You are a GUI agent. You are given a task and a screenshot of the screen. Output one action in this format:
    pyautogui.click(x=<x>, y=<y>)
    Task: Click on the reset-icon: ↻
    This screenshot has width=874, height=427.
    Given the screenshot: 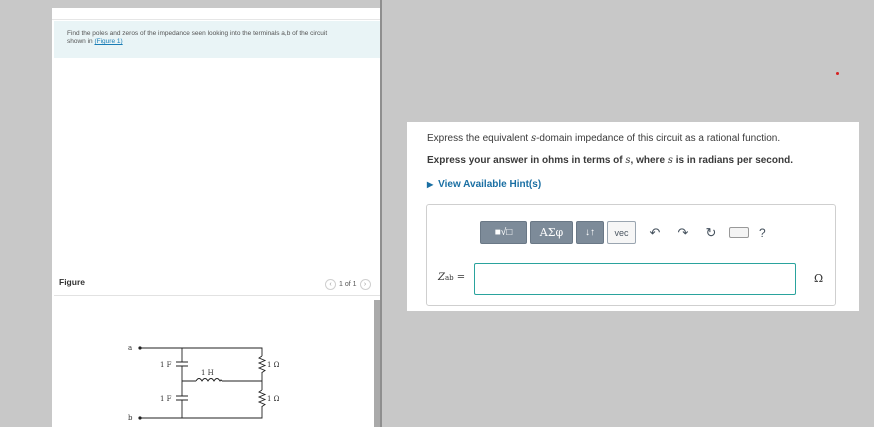 What is the action you would take?
    pyautogui.click(x=711, y=232)
    